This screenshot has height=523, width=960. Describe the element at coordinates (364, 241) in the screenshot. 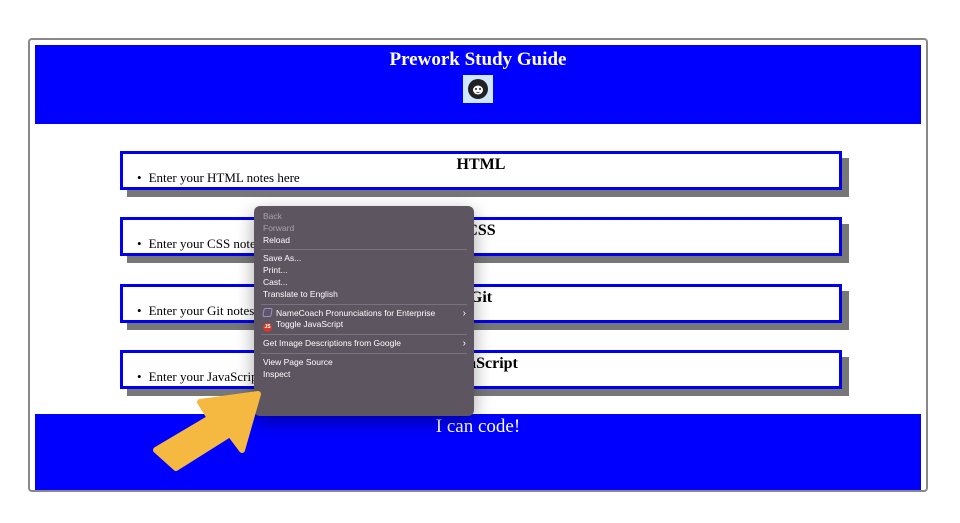

I see `menu-item-reload: Reload` at that location.